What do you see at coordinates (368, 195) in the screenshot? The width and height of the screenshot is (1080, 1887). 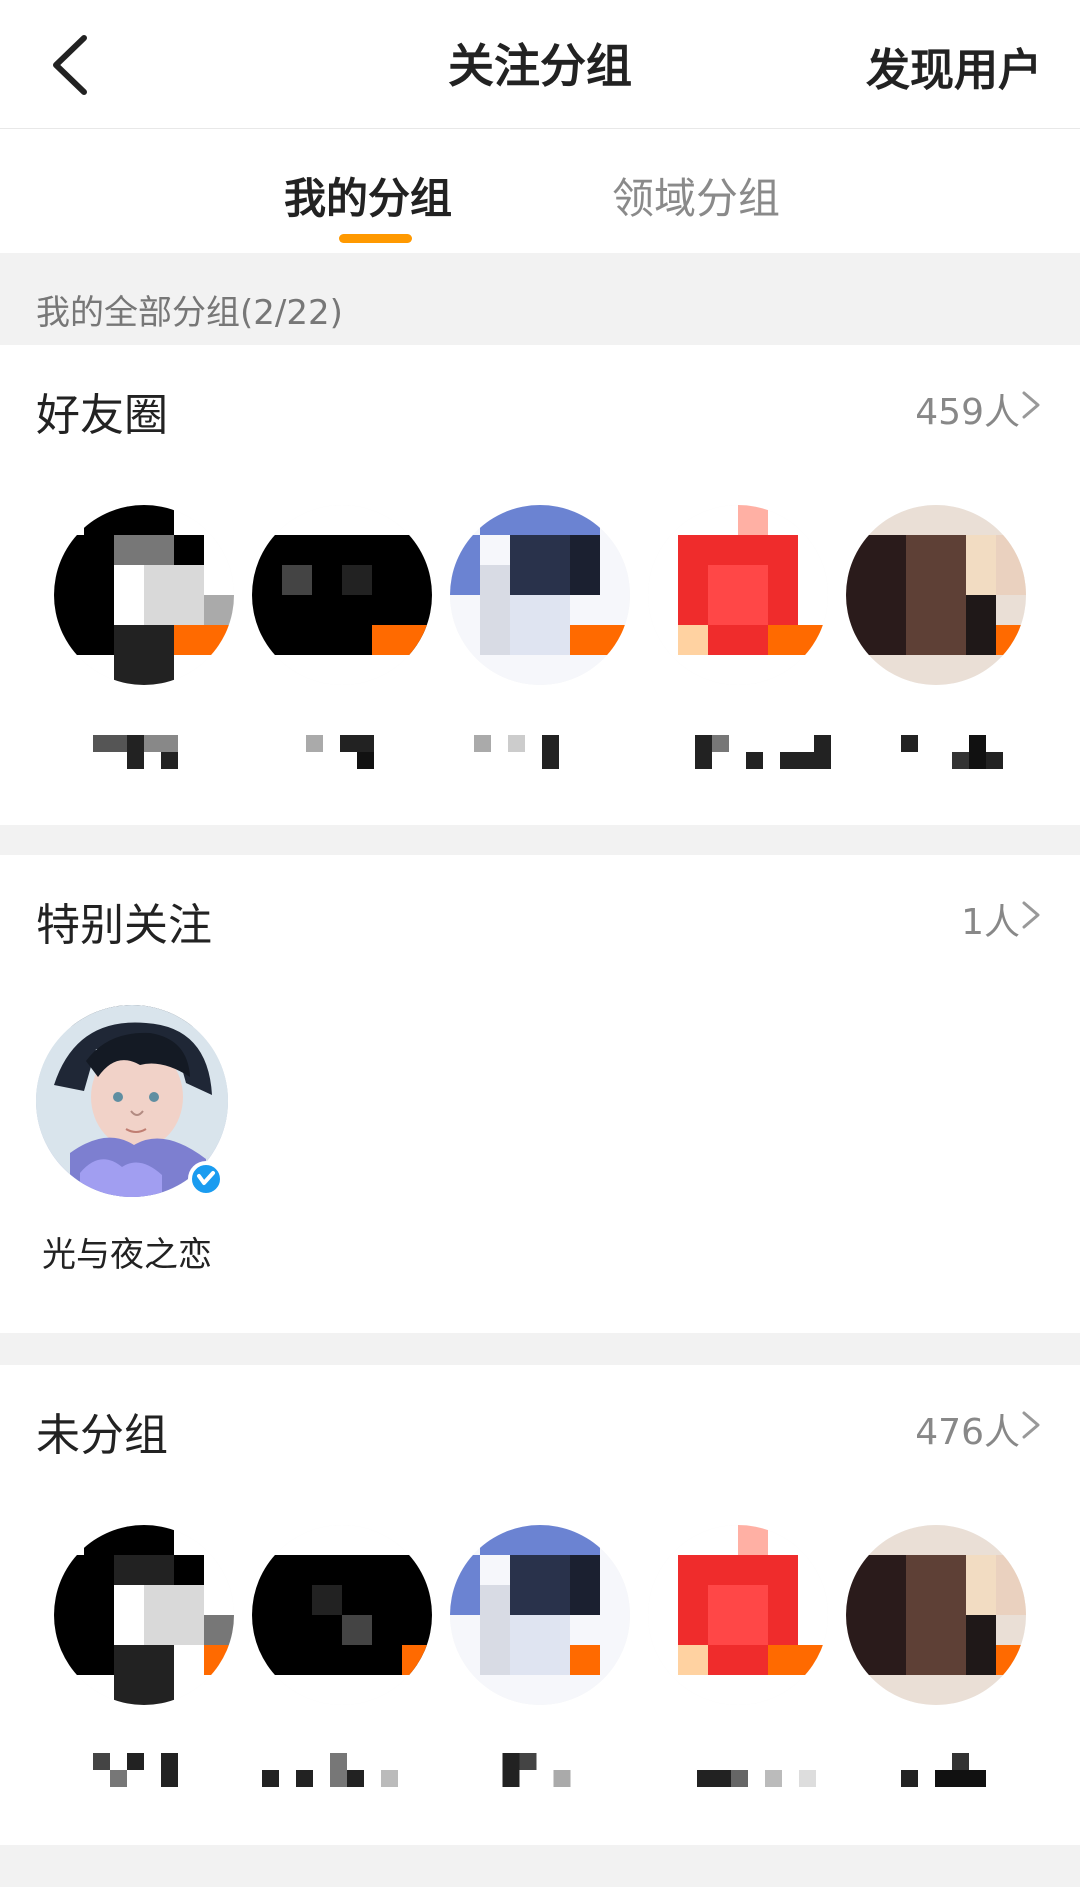 I see `tab-my-groups: 我的分组` at bounding box center [368, 195].